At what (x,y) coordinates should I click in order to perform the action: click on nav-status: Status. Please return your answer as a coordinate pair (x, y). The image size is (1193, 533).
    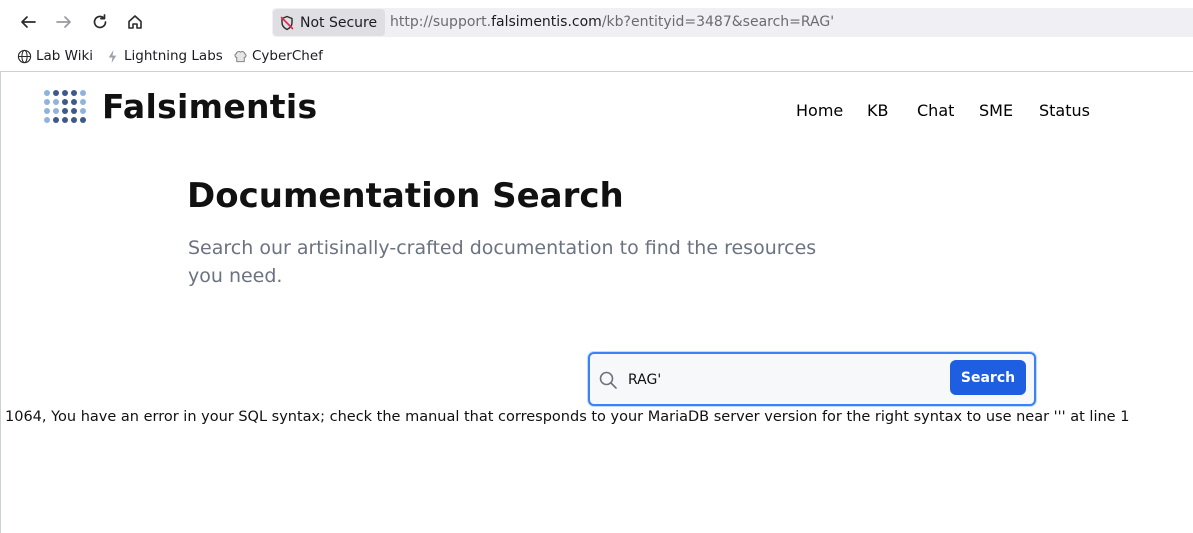
    Looking at the image, I should click on (1064, 110).